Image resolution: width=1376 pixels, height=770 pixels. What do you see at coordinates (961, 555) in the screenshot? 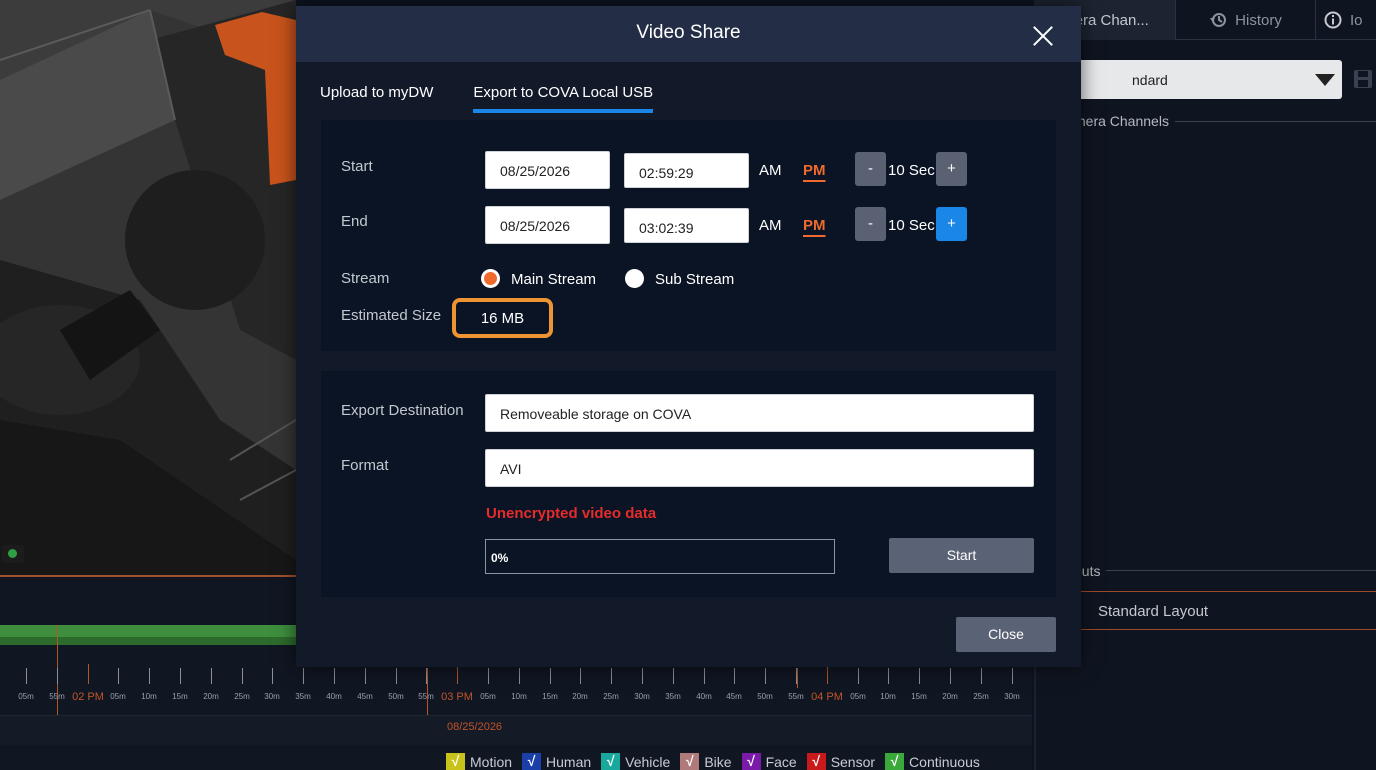
I see `start-export-button: Start` at bounding box center [961, 555].